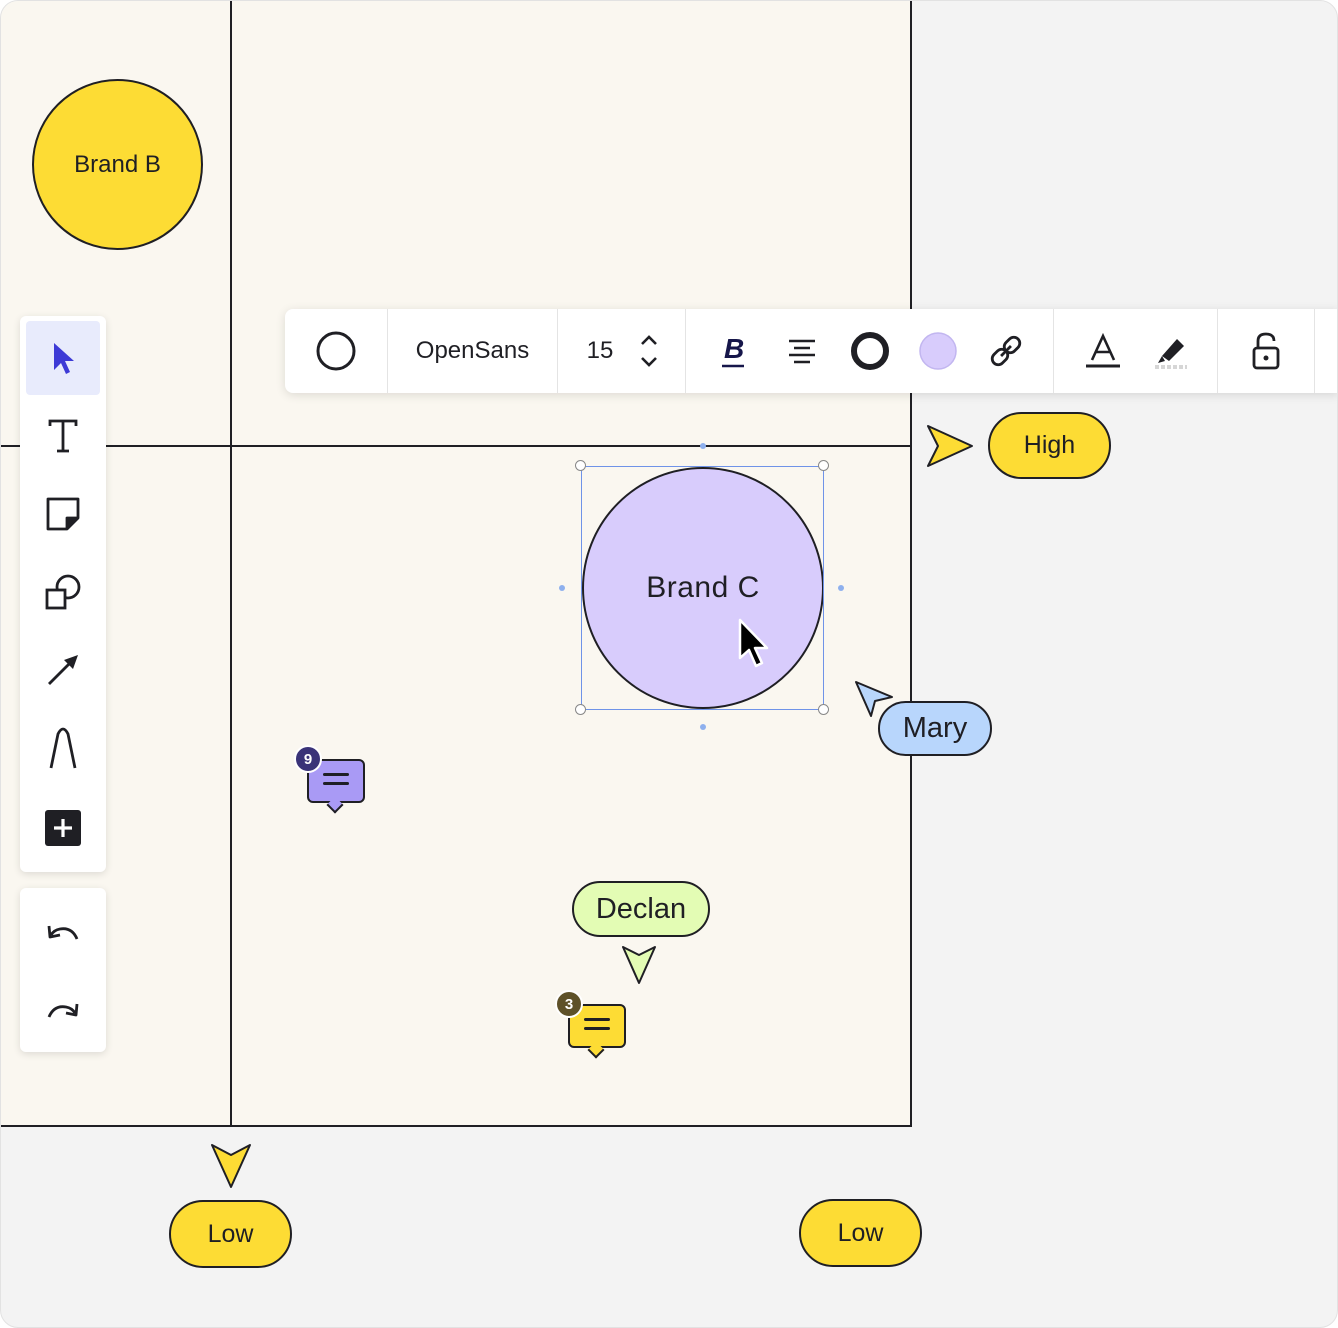 This screenshot has width=1338, height=1328. I want to click on sticky-note-tool-button, so click(63, 514).